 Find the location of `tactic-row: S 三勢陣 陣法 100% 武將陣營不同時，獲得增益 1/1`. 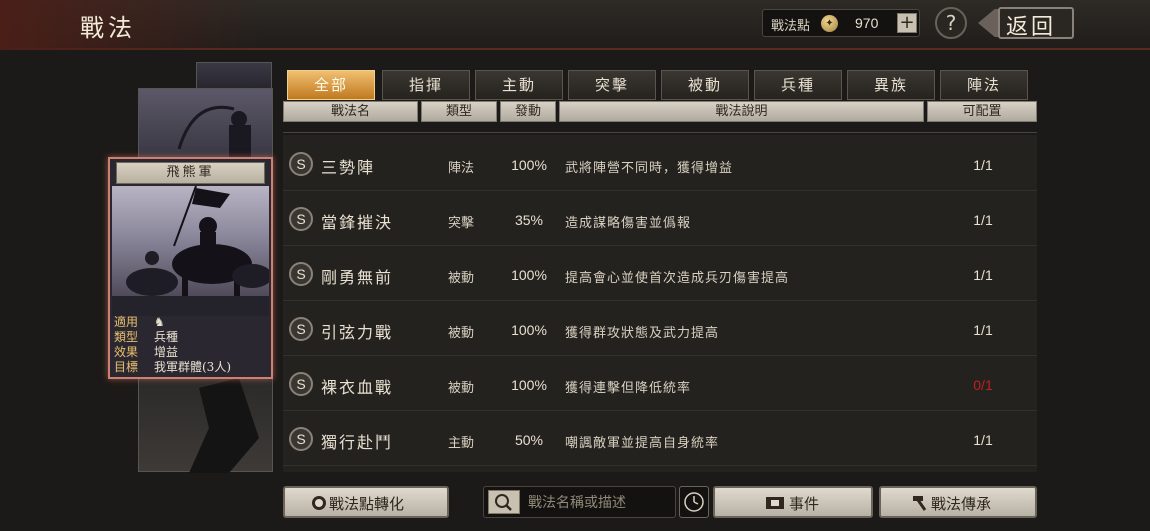

tactic-row: S 三勢陣 陣法 100% 武將陣營不同時，獲得增益 1/1 is located at coordinates (660, 163).